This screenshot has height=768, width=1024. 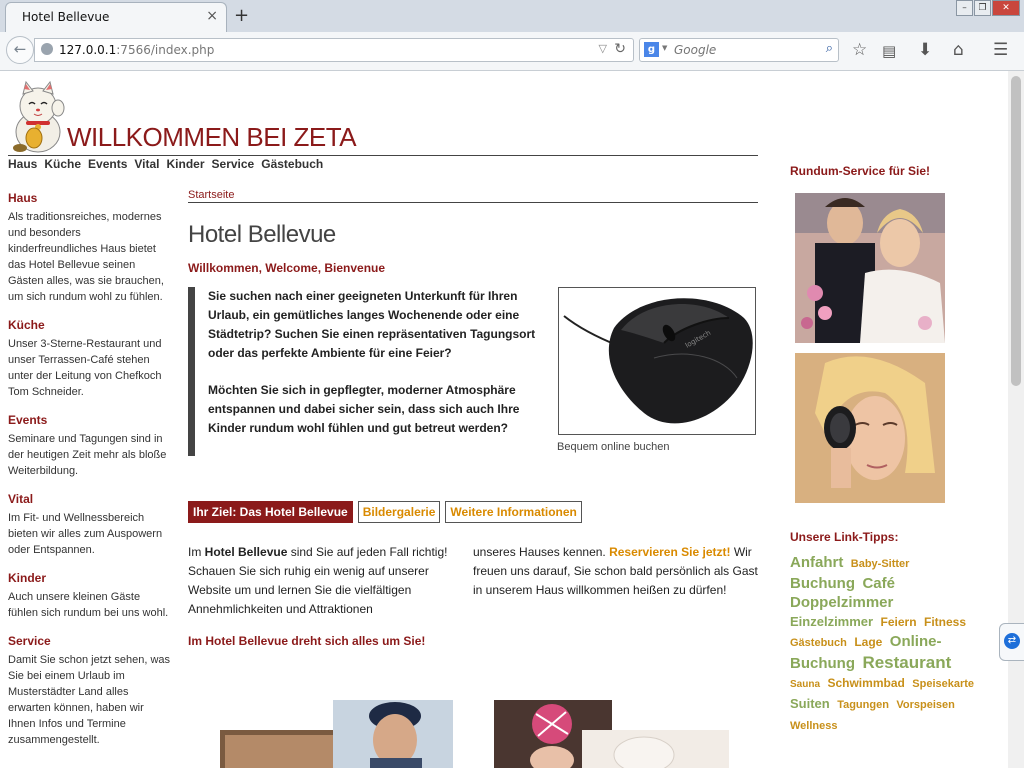 I want to click on new-tab-button: +, so click(x=241, y=15).